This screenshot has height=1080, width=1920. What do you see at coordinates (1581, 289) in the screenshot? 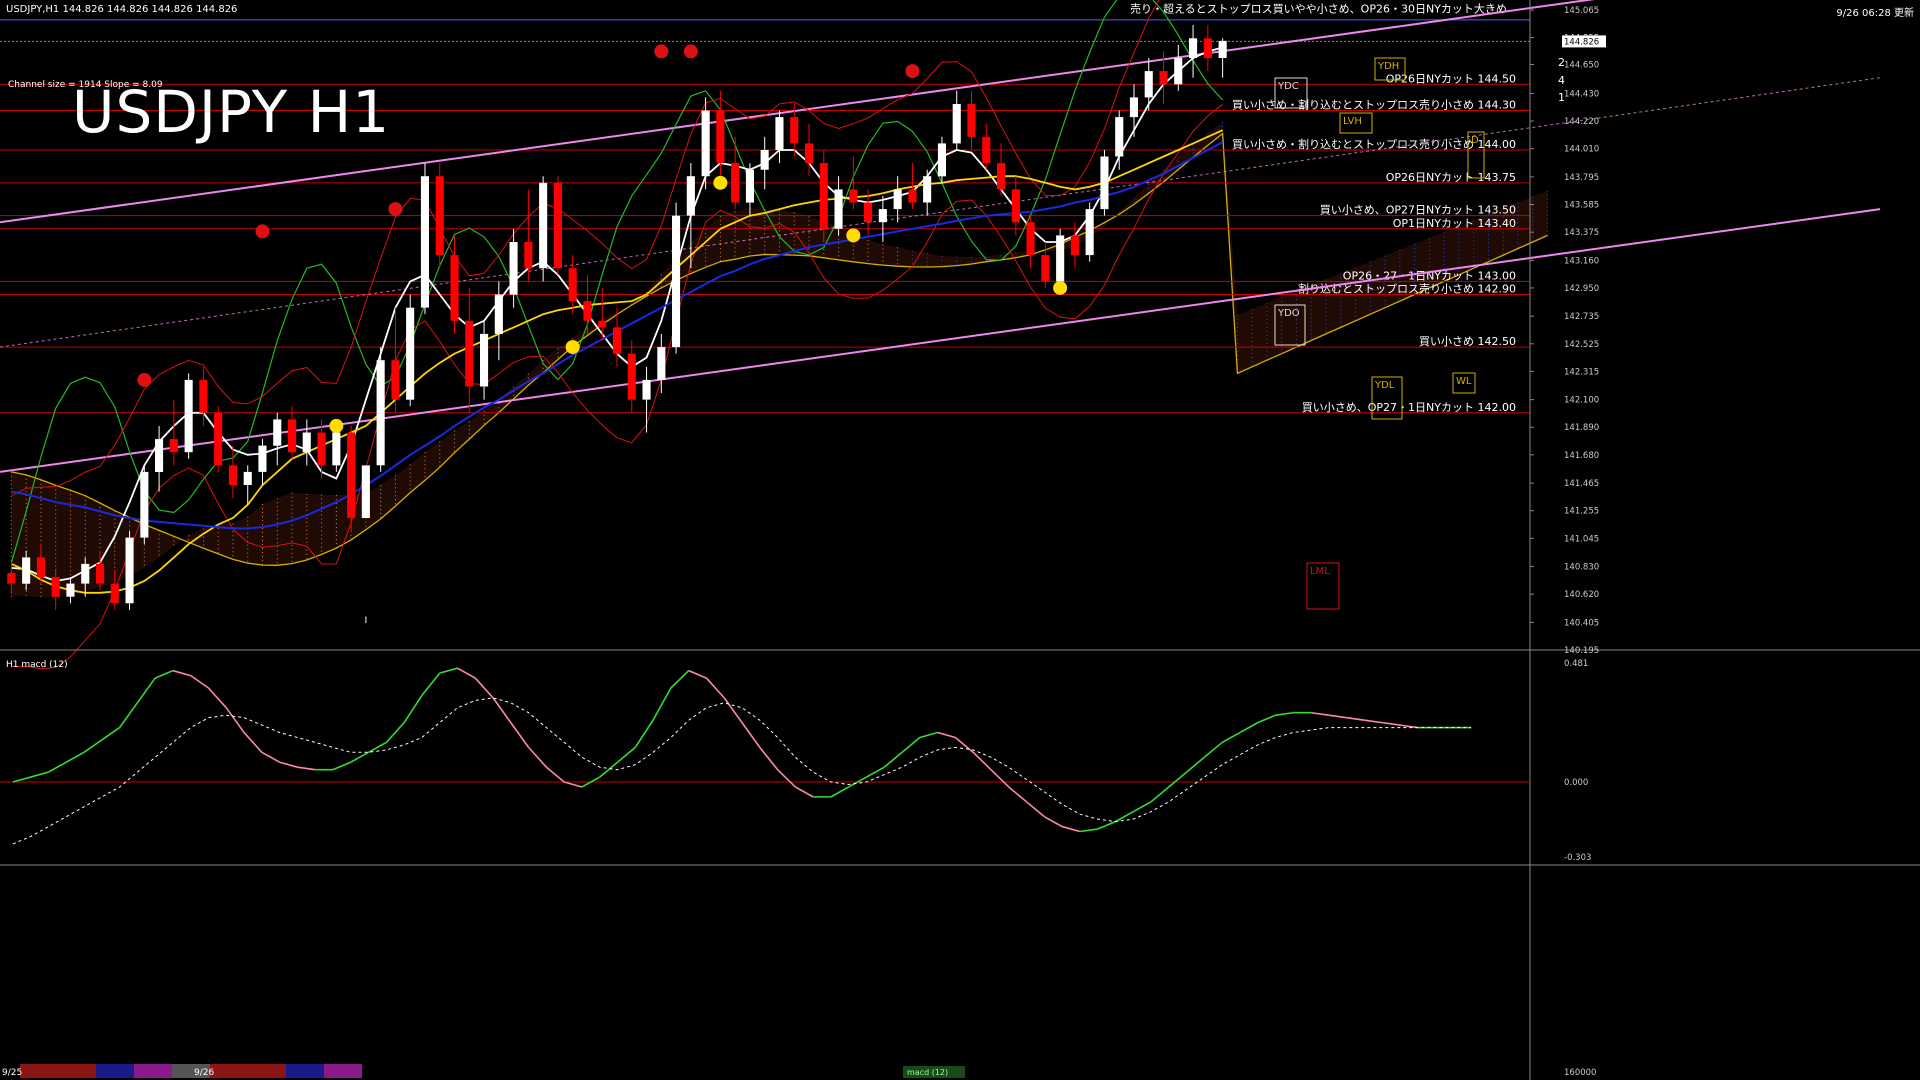
I see `price-tick-label: 142.950` at bounding box center [1581, 289].